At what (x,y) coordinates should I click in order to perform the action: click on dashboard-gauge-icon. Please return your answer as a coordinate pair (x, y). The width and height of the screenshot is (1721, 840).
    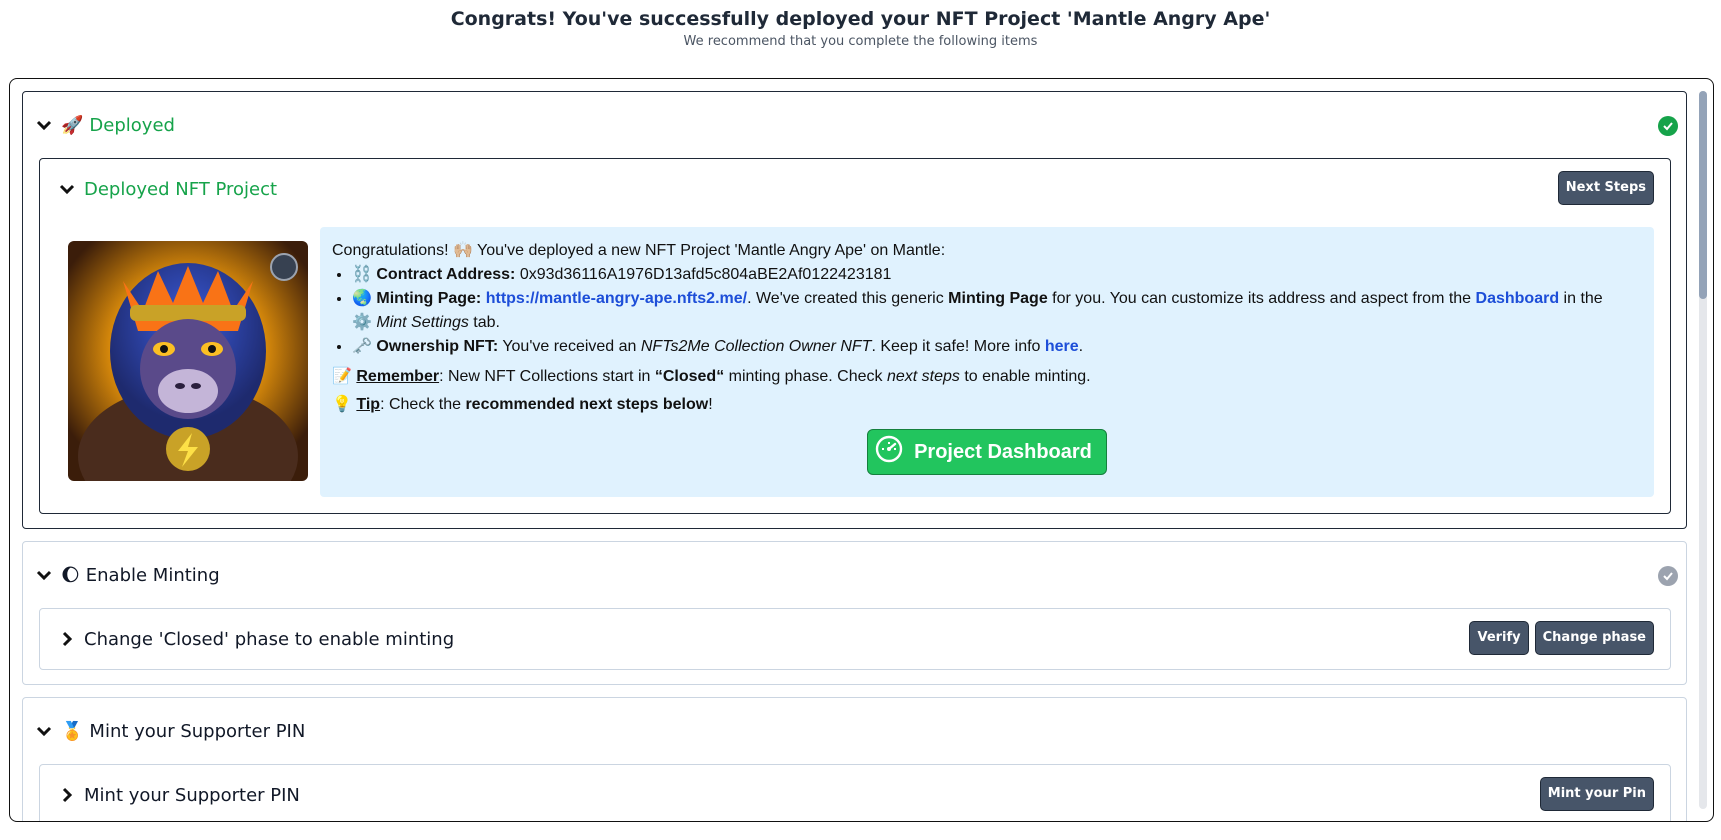
    Looking at the image, I should click on (889, 452).